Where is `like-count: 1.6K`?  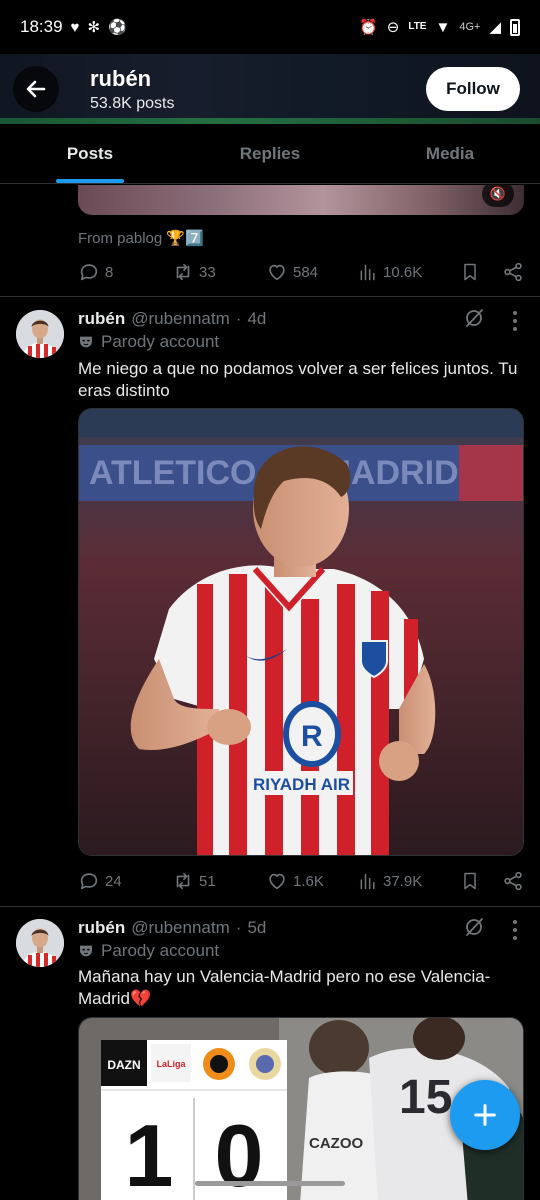
like-count: 1.6K is located at coordinates (308, 881).